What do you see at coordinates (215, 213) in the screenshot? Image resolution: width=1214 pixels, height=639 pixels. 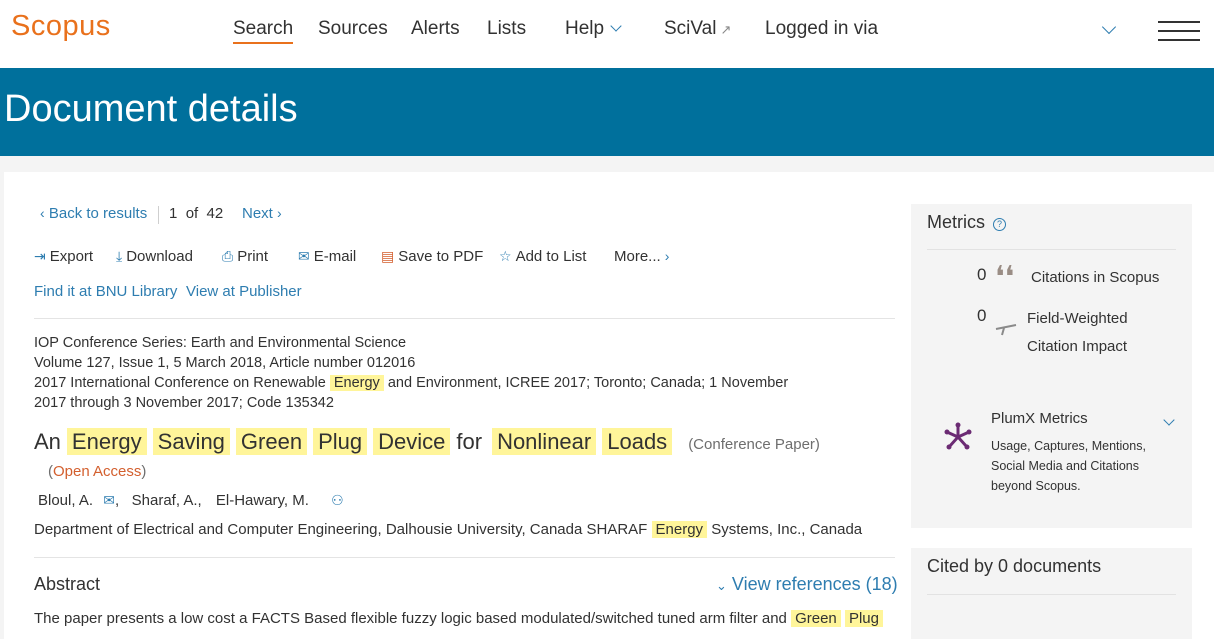 I see `result-total: 42` at bounding box center [215, 213].